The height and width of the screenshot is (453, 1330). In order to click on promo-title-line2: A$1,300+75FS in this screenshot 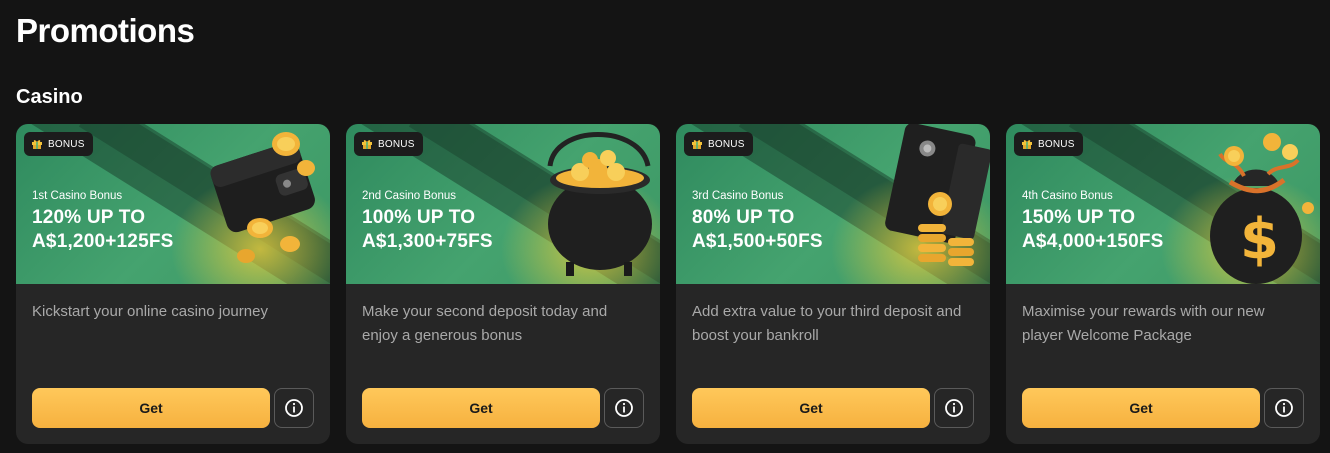, I will do `click(427, 241)`.